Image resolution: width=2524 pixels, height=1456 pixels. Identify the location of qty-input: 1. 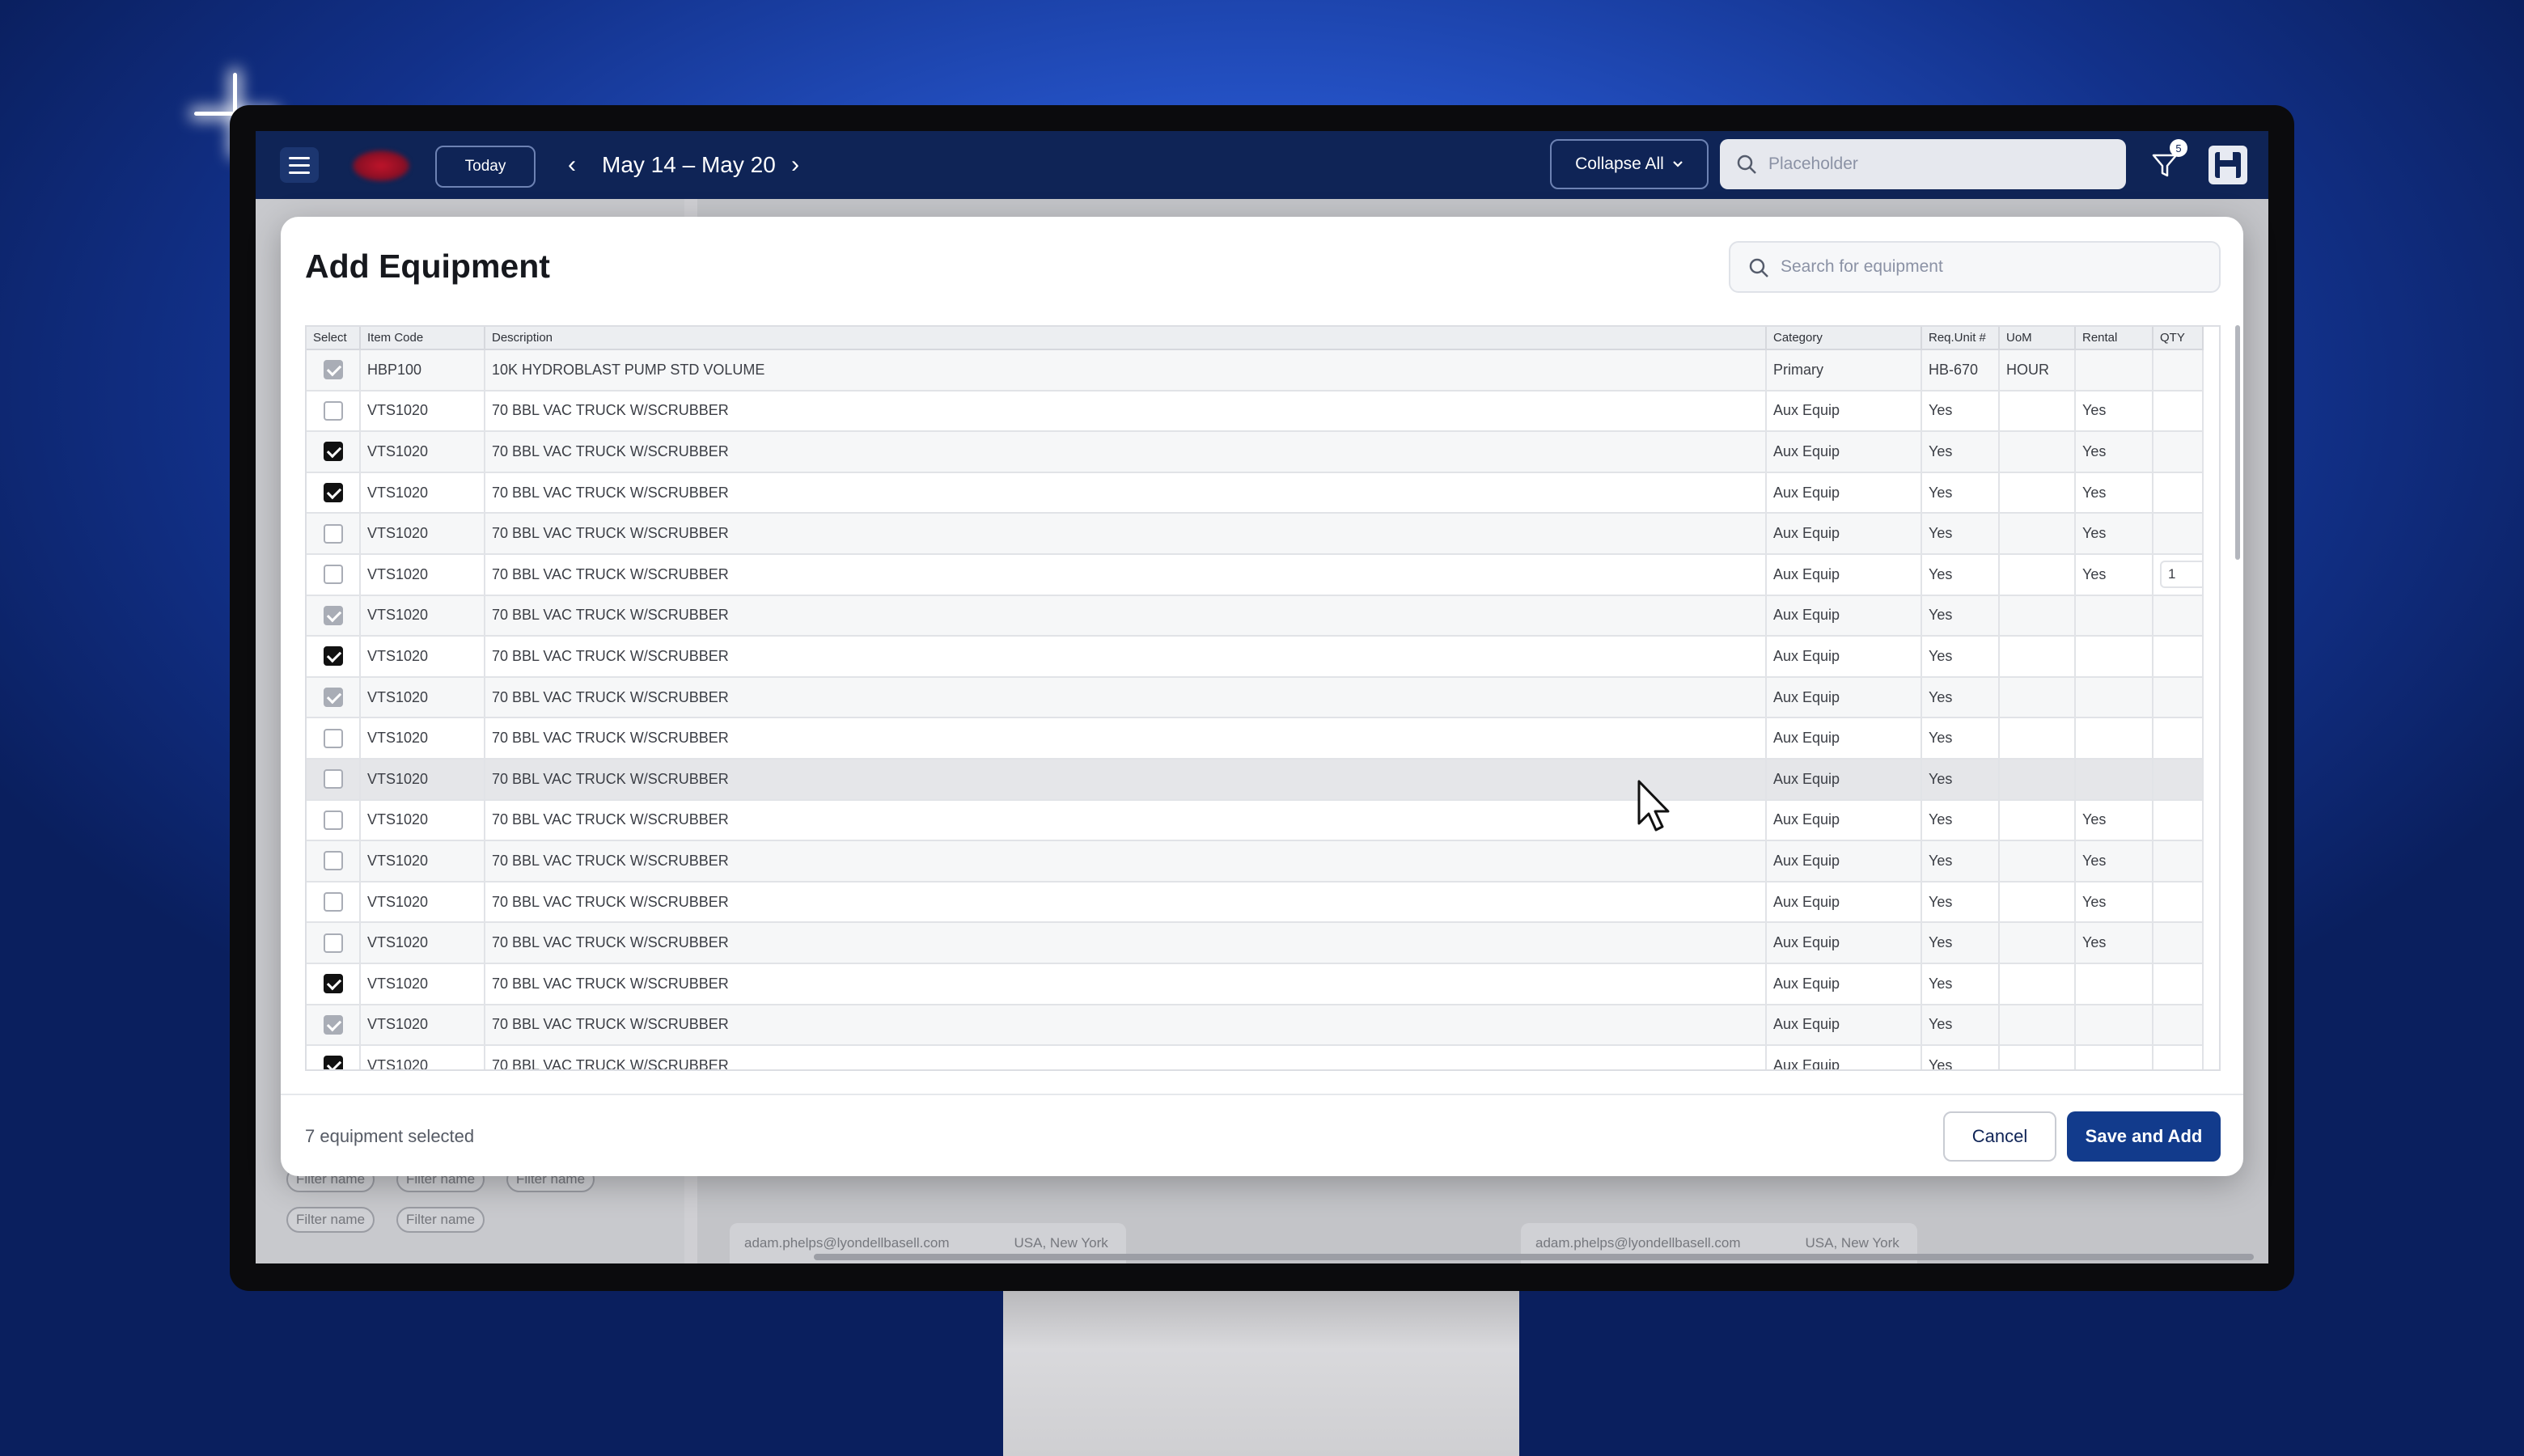
(2180, 575).